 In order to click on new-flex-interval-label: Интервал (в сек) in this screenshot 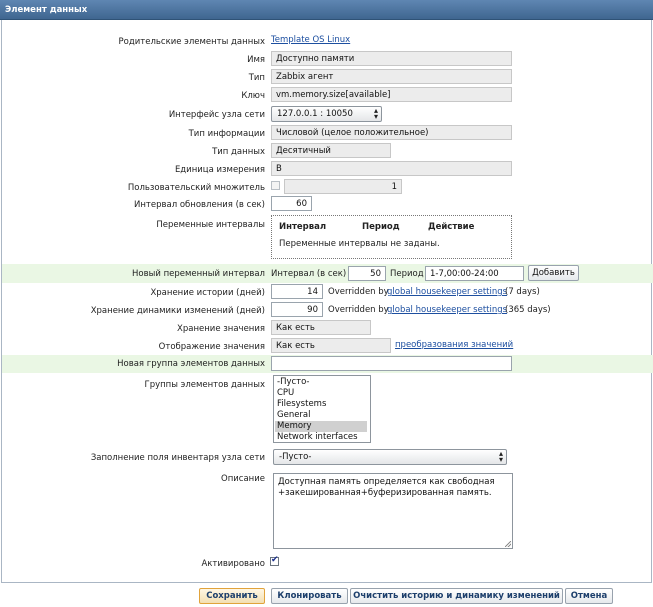, I will do `click(309, 274)`.